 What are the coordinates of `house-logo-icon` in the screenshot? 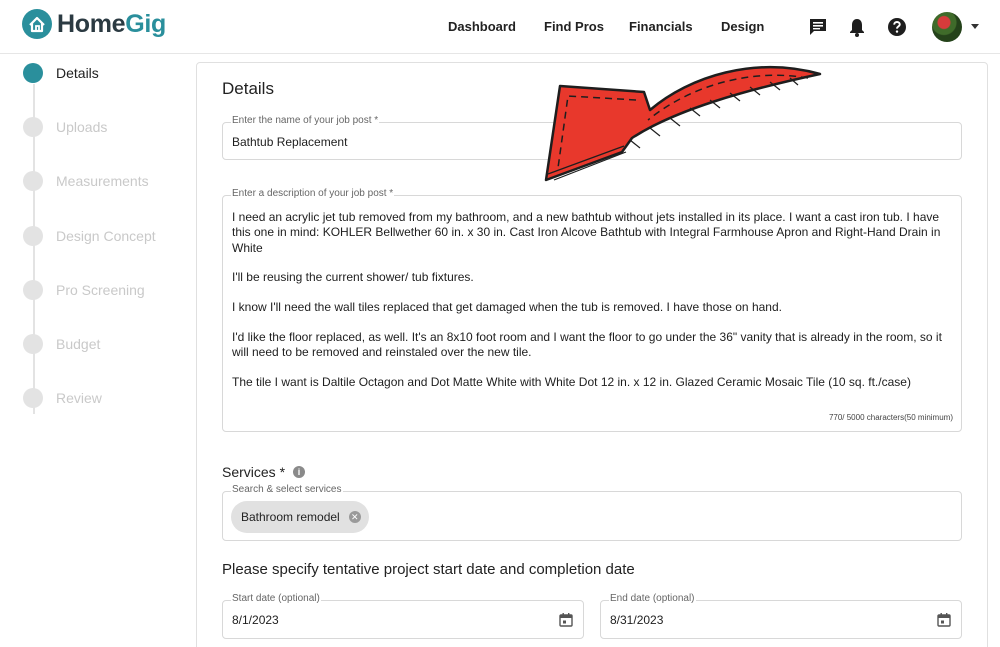 It's located at (37, 24).